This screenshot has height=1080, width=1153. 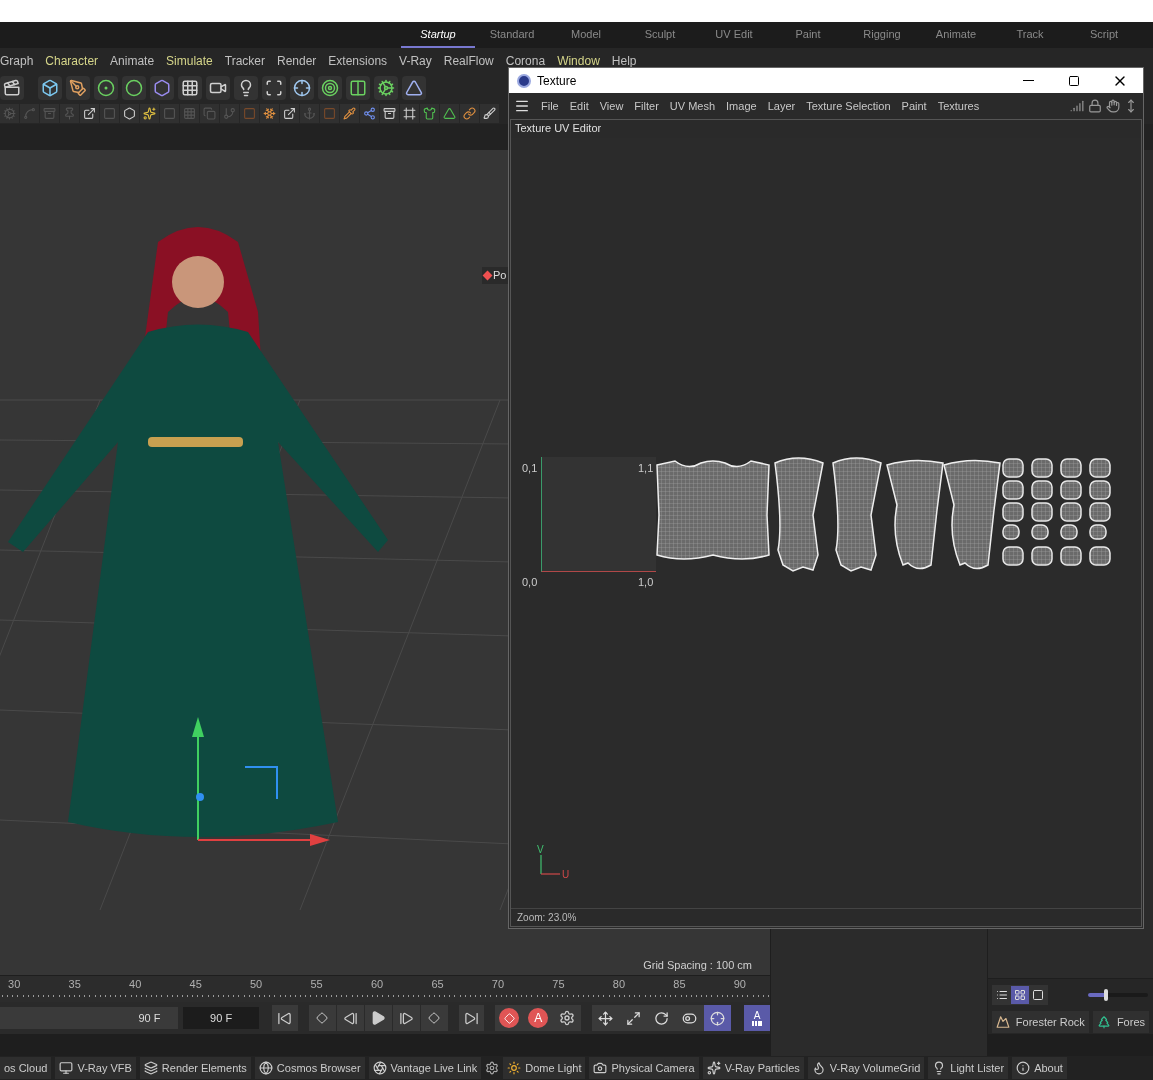 What do you see at coordinates (265, 1068) in the screenshot?
I see `globe-icon` at bounding box center [265, 1068].